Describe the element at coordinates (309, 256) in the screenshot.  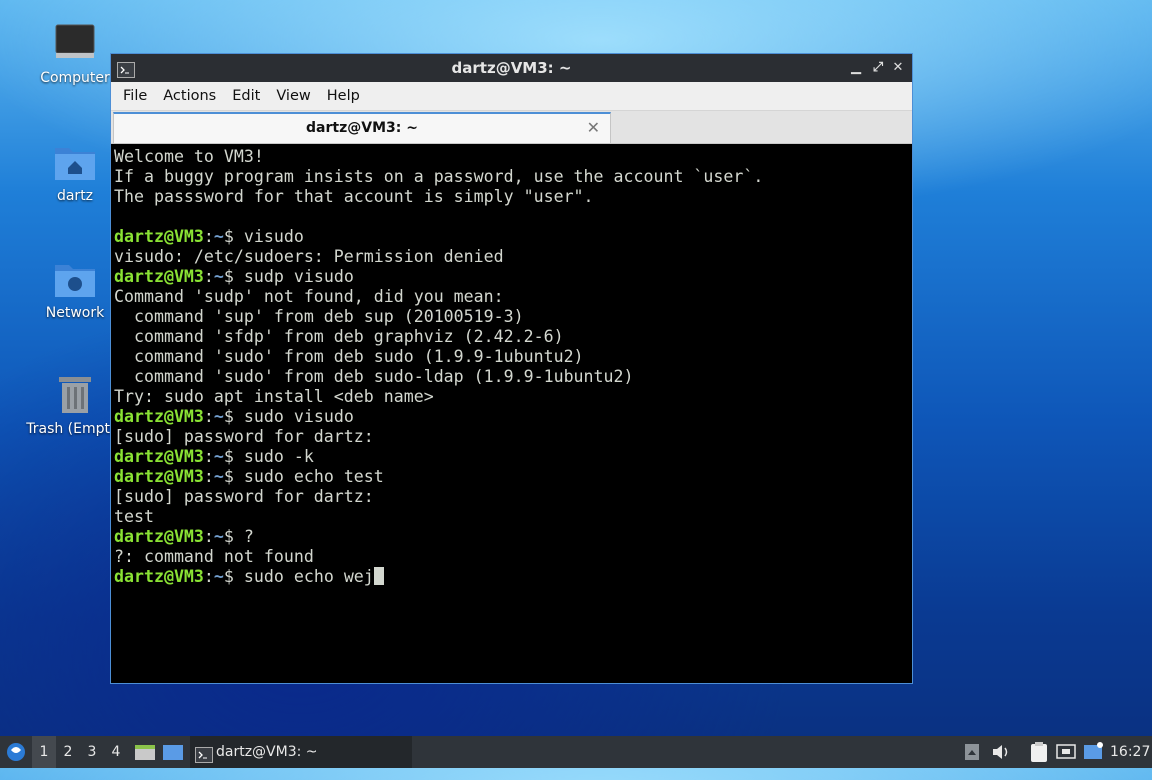
I see `output-line: visudo: /etc/sudoers: Permission denied` at that location.